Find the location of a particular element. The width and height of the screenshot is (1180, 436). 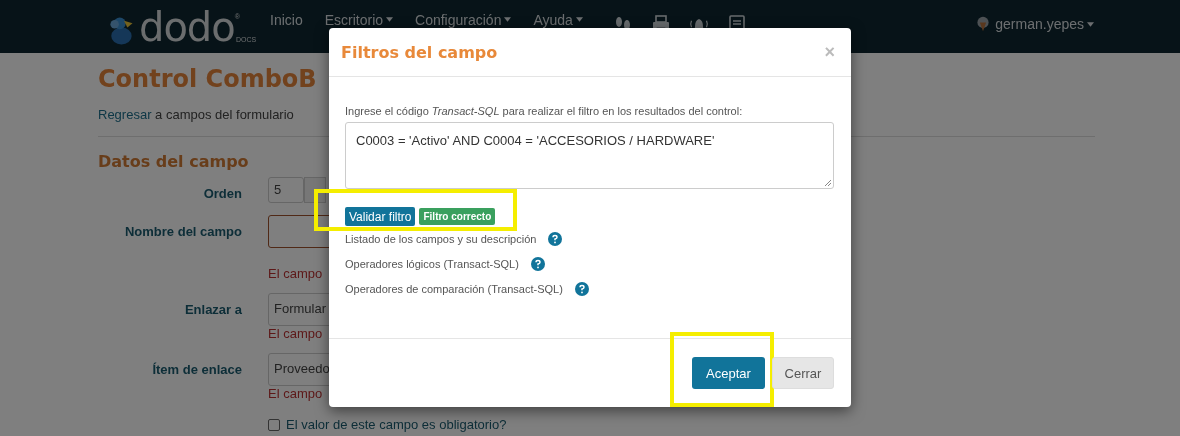

page-title: Control ComboB is located at coordinates (208, 79).